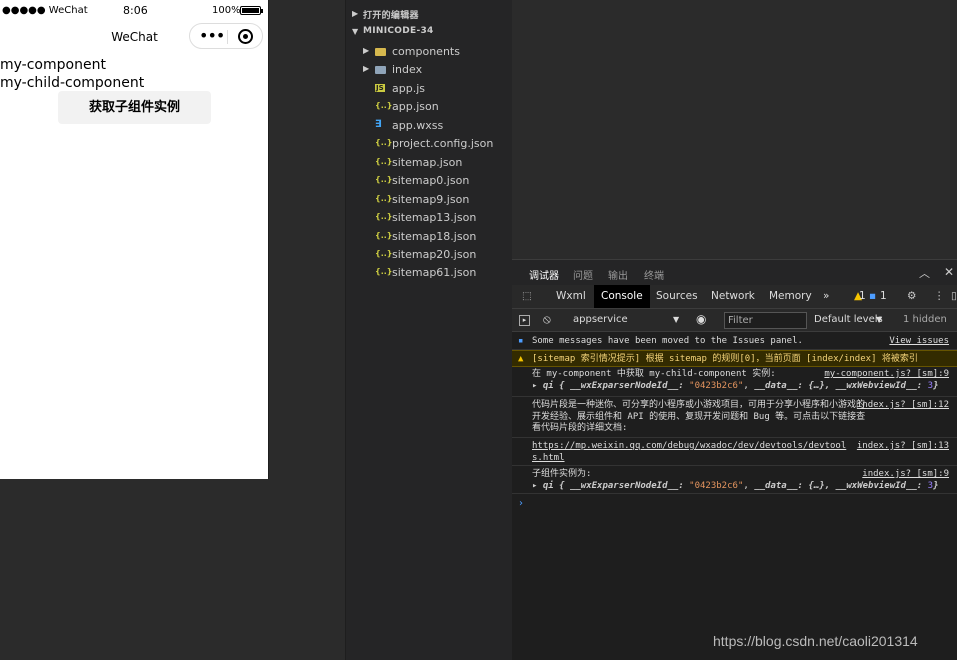 Image resolution: width=957 pixels, height=660 pixels. I want to click on gear-icon: ⚙, so click(911, 296).